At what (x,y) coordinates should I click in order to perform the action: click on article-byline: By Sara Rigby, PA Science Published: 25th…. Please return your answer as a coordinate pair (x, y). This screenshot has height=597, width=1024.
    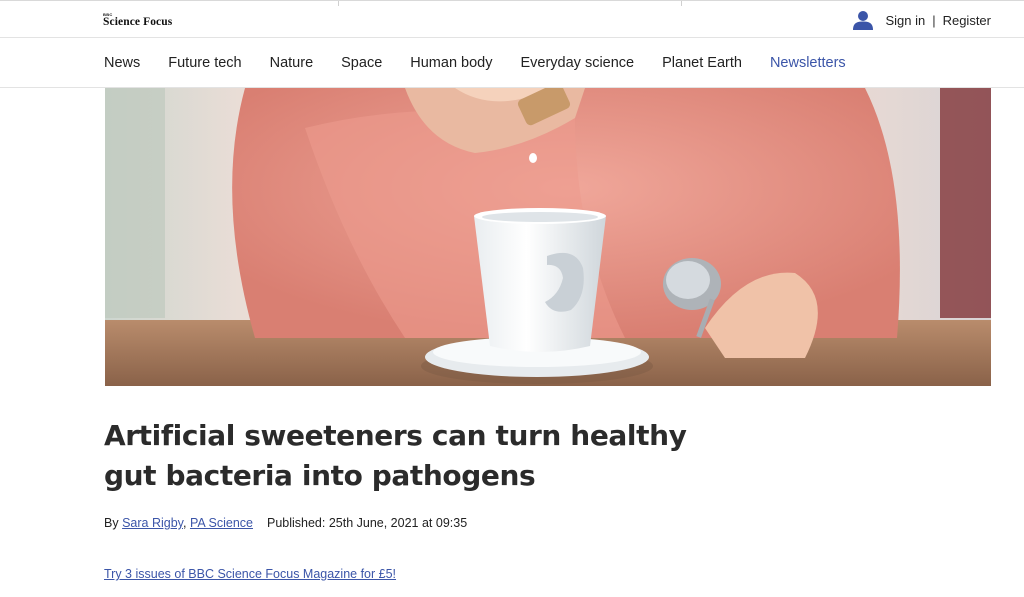
    Looking at the image, I should click on (285, 523).